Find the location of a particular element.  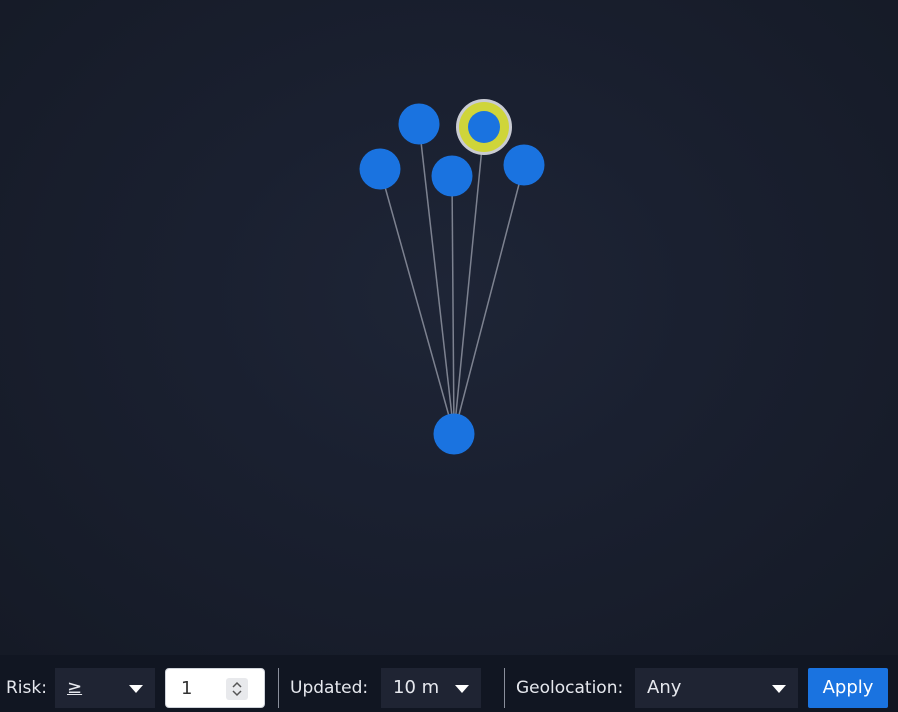

risk-operator-value: ≥ is located at coordinates (75, 687).